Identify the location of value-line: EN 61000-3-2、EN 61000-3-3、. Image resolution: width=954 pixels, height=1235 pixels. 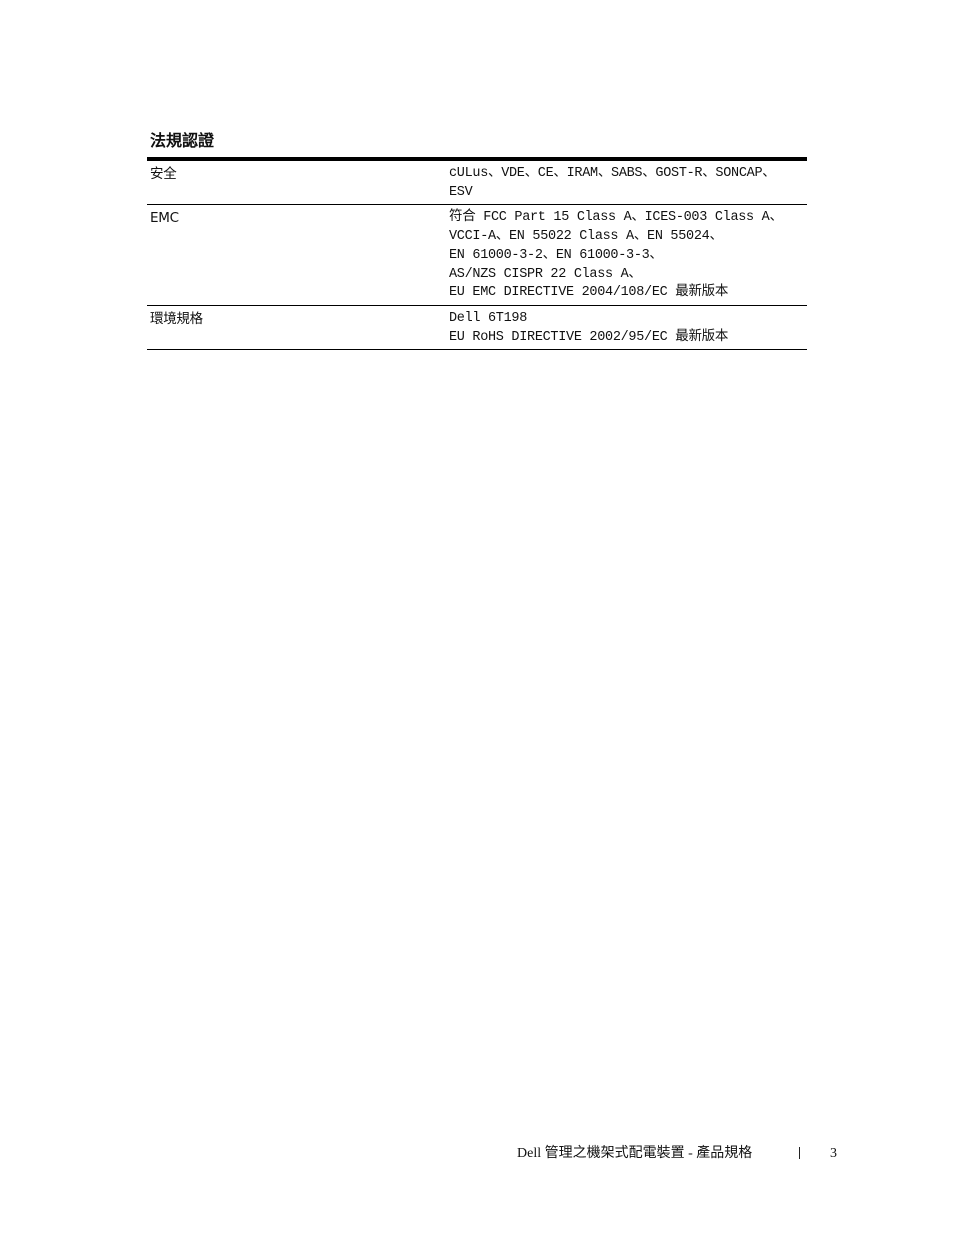
(556, 255).